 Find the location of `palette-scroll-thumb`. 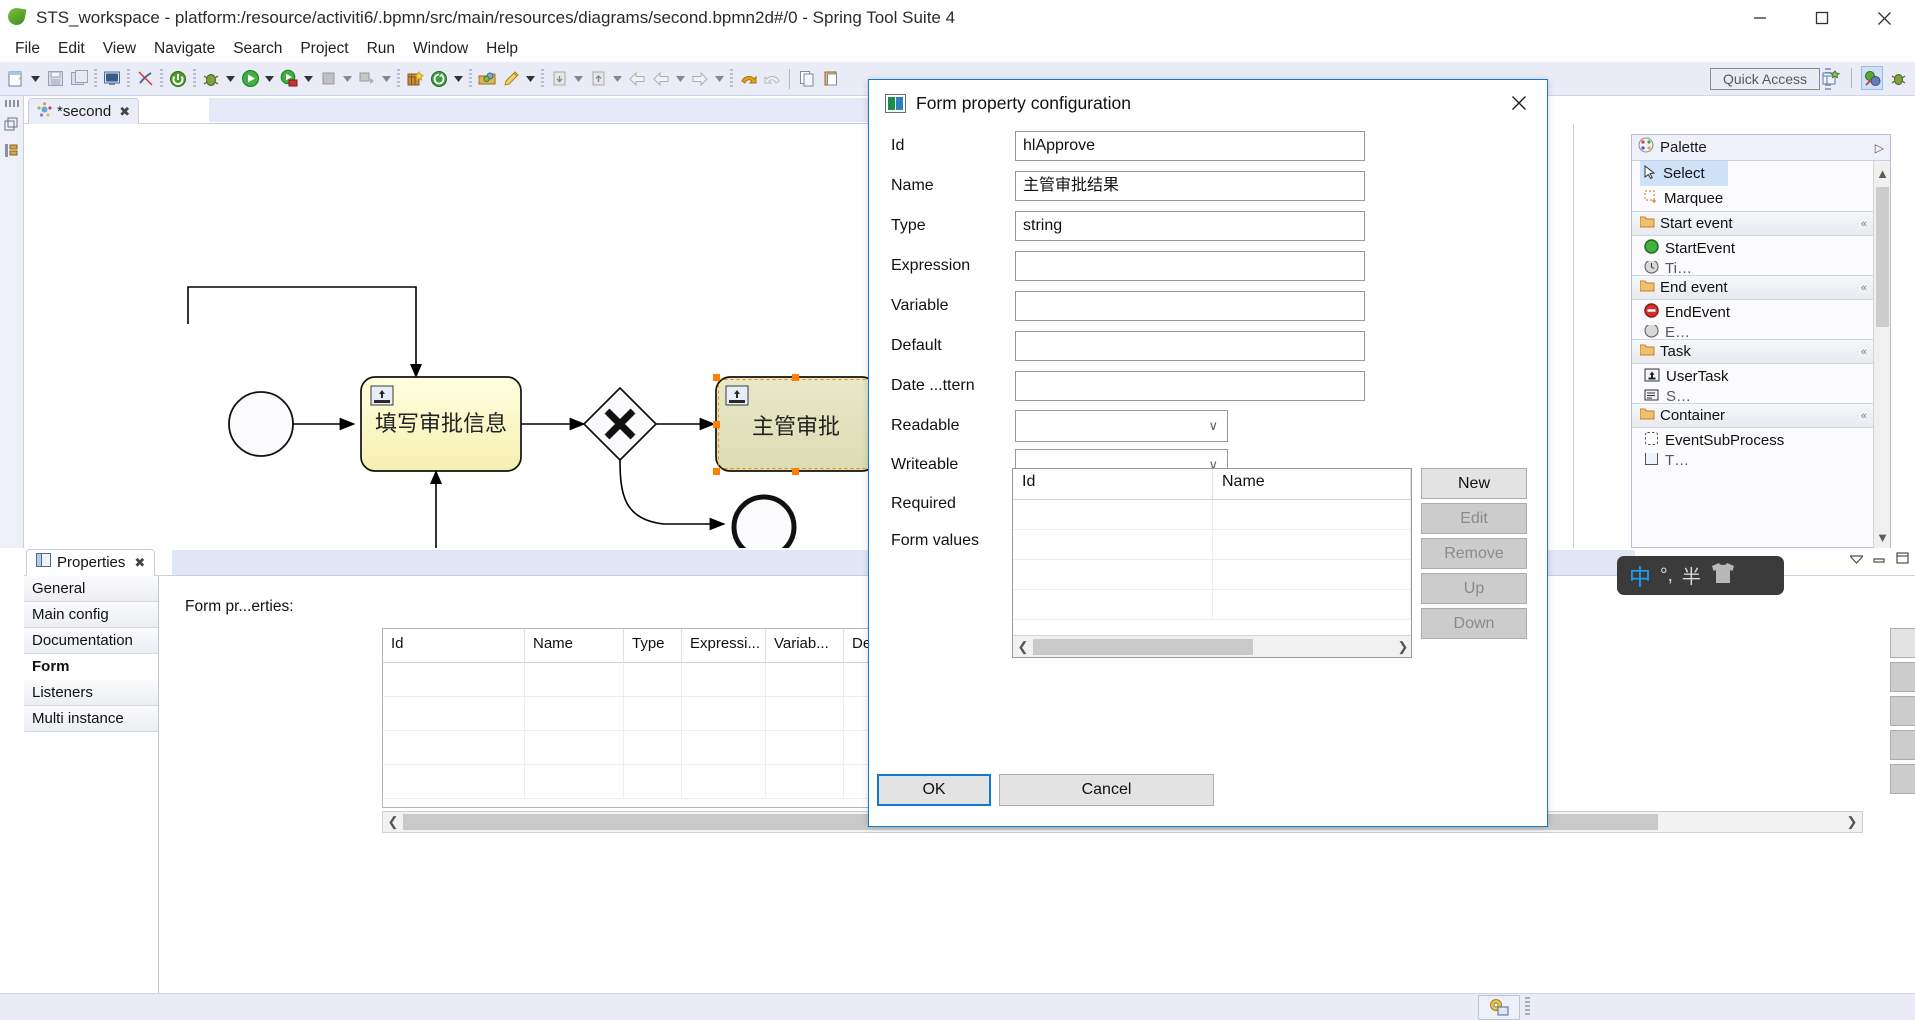

palette-scroll-thumb is located at coordinates (1882, 257).